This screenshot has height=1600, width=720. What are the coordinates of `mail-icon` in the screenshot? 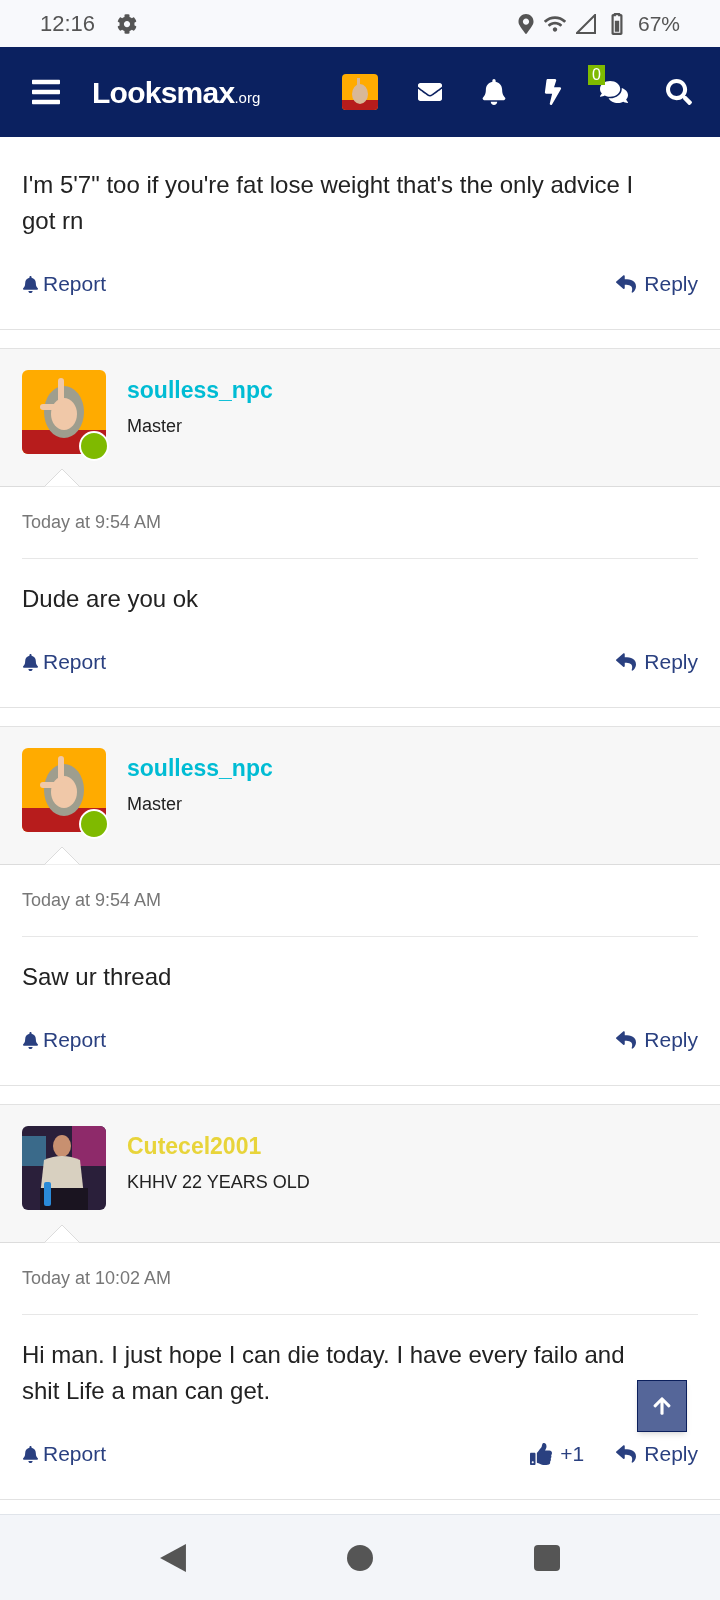 It's located at (430, 92).